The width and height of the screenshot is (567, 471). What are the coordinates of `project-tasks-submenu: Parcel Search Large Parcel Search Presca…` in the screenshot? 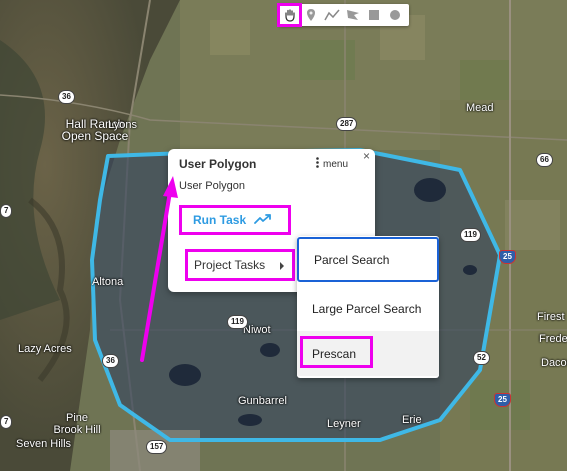 It's located at (368, 307).